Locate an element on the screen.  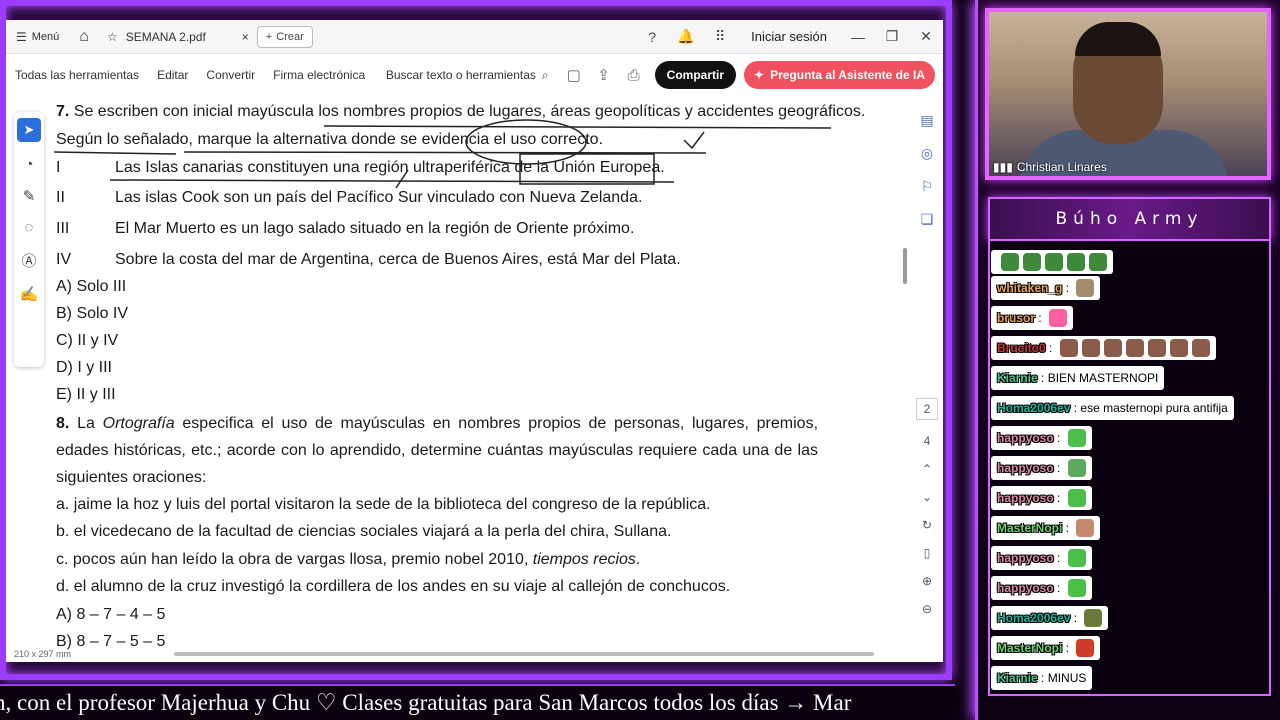
tool-e-sign: Firma electrónica is located at coordinates (319, 75).